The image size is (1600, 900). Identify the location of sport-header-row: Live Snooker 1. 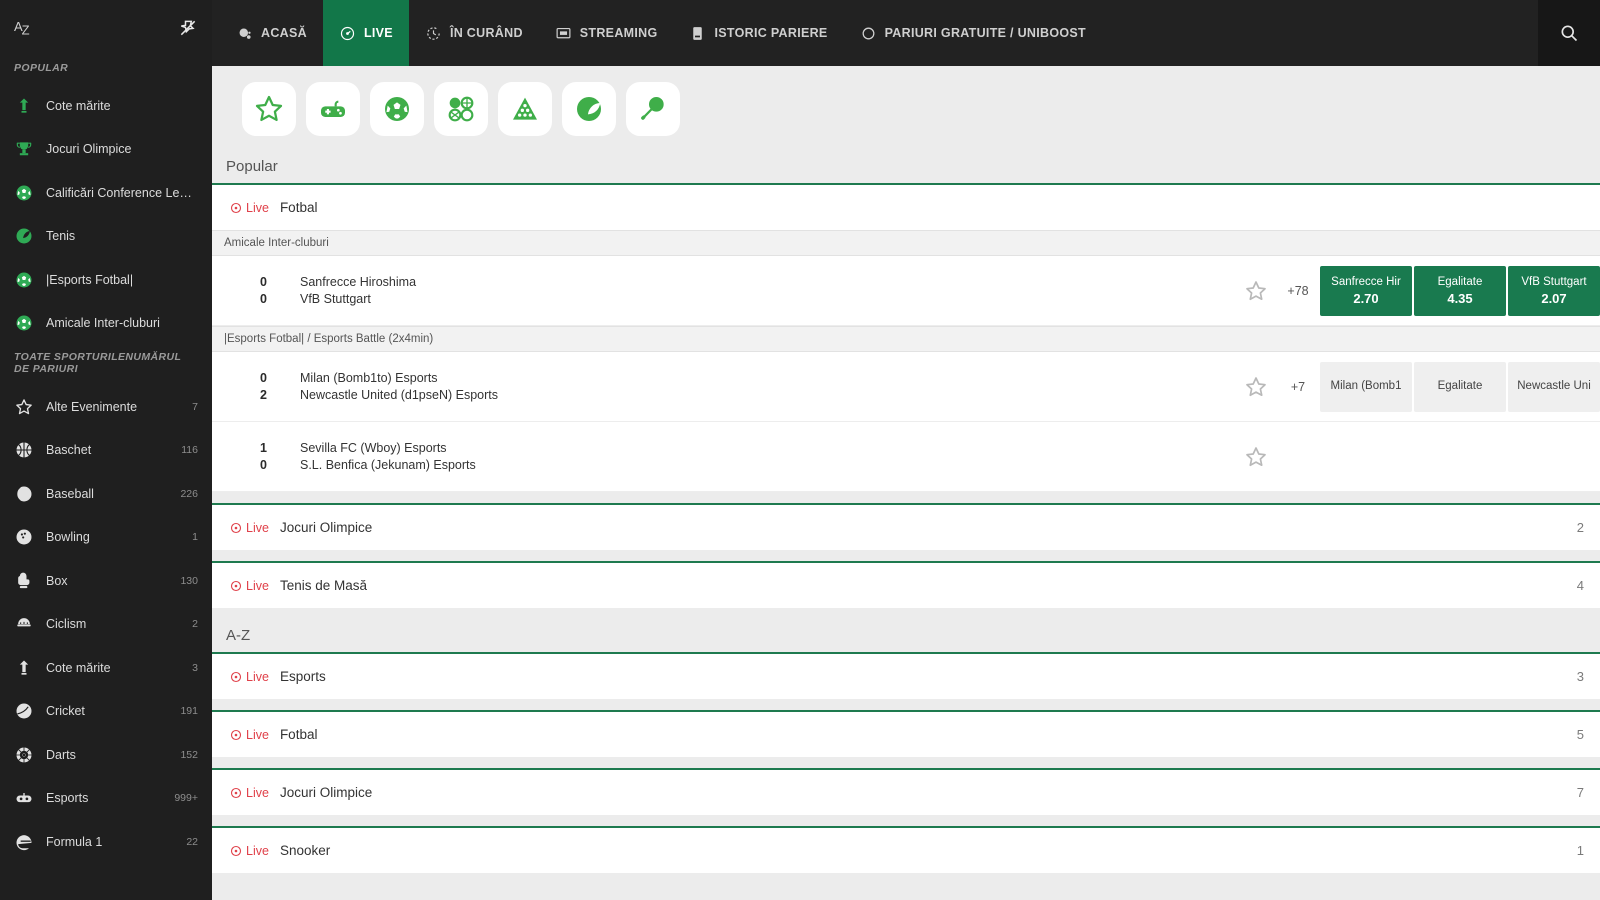
(906, 850).